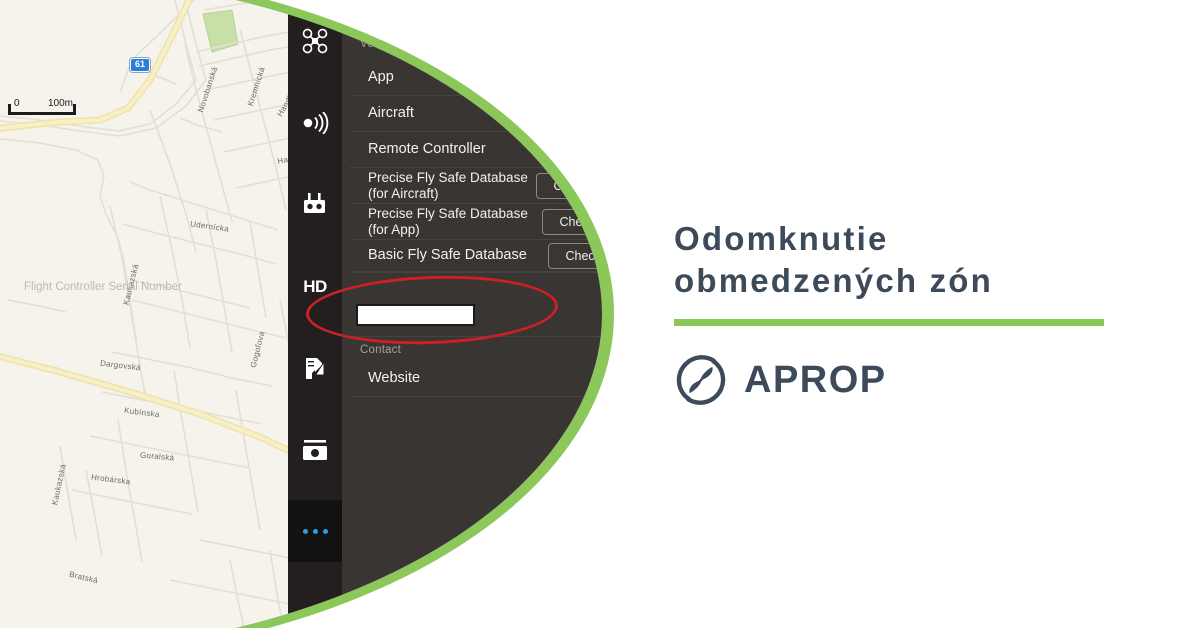 Image resolution: width=1200 pixels, height=628 pixels. I want to click on rail-item-flight-record, so click(315, 369).